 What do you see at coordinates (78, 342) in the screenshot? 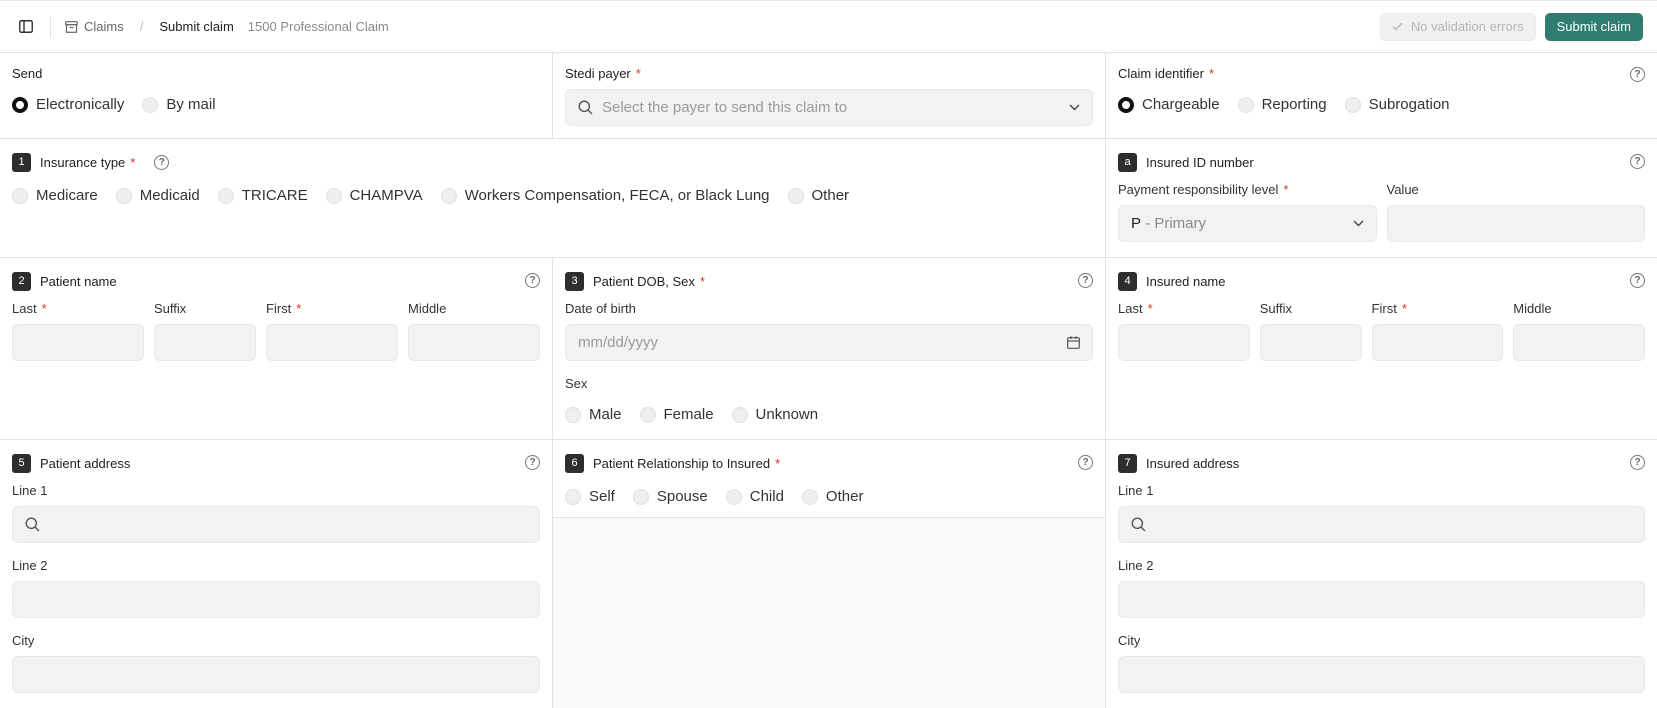
I see `patient-last-name-input` at bounding box center [78, 342].